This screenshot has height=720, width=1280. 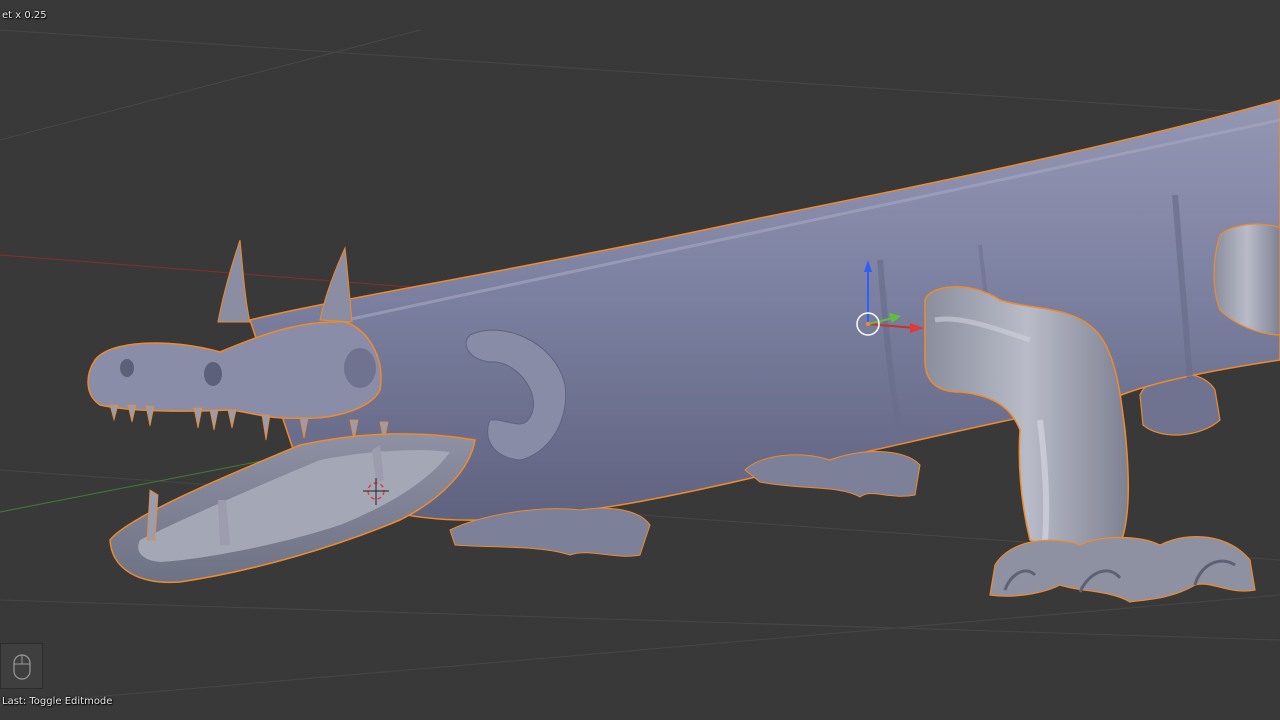 What do you see at coordinates (57, 701) in the screenshot?
I see `last-operator-label: Last: Toggle Editmode` at bounding box center [57, 701].